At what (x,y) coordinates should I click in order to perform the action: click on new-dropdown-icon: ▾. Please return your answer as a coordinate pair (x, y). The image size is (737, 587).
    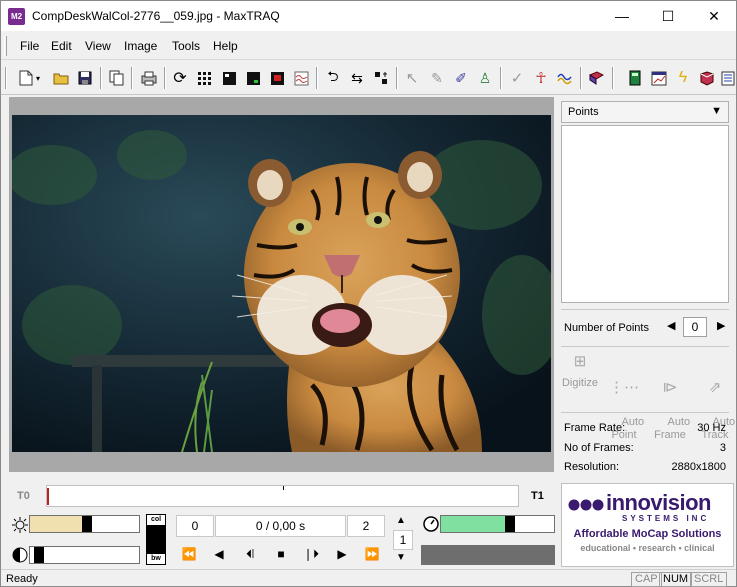
    Looking at the image, I should click on (38, 78).